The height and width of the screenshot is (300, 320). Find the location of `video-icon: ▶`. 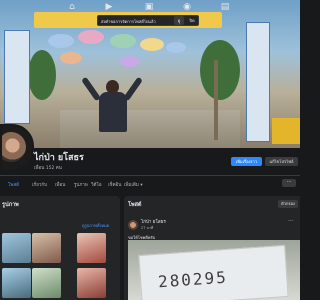

video-icon: ▶ is located at coordinates (109, 7).